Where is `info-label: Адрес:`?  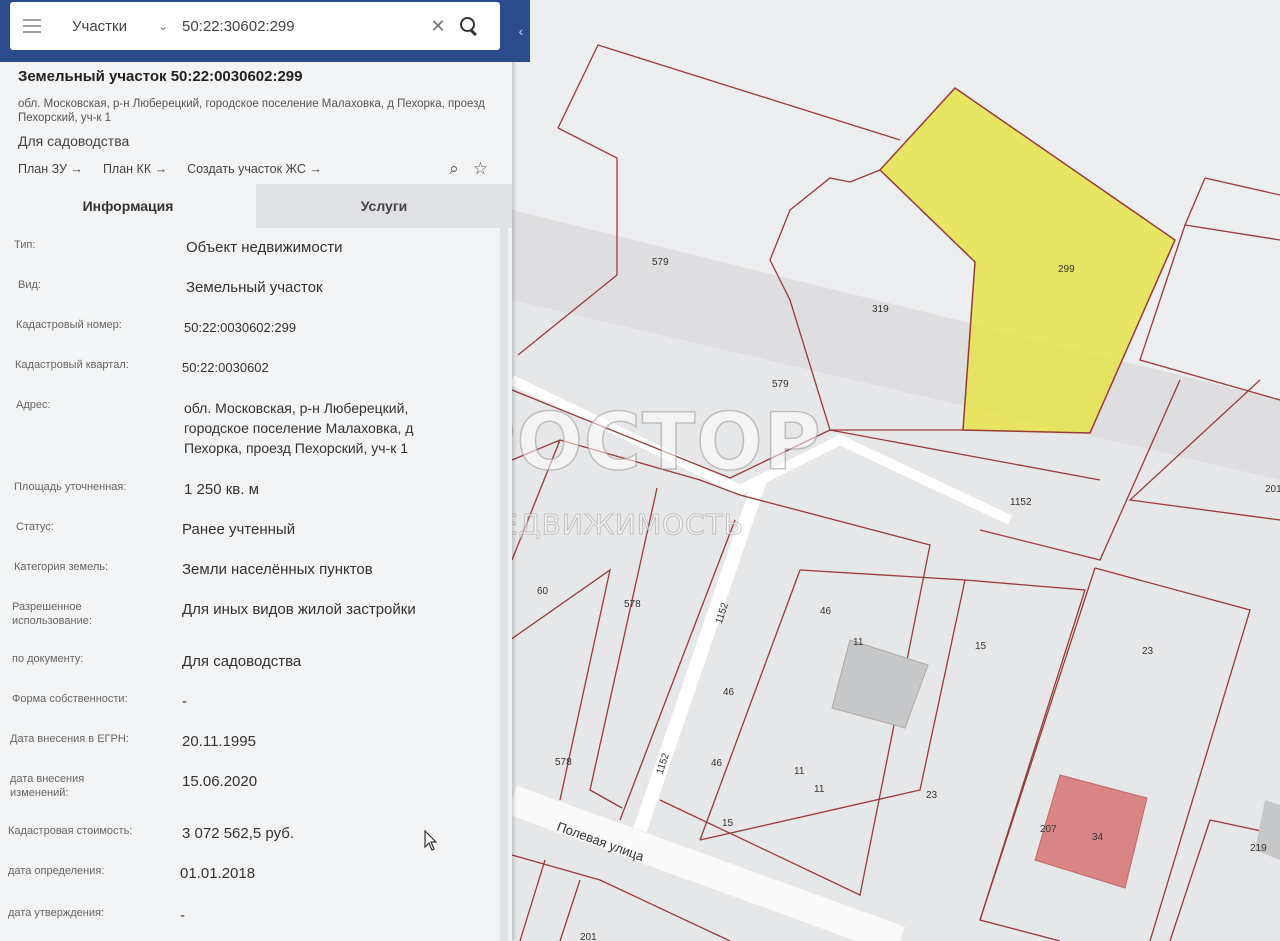
info-label: Адрес: is located at coordinates (33, 405).